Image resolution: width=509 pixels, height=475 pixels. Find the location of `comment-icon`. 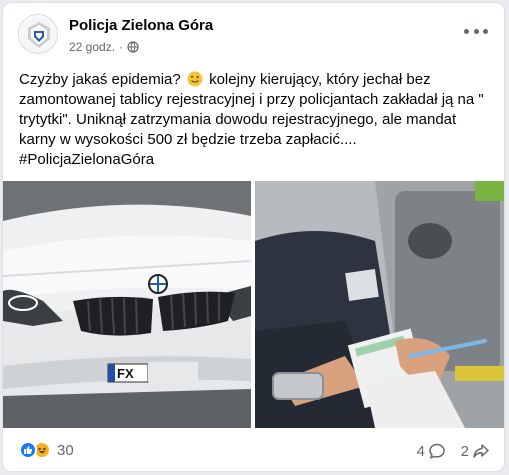

comment-icon is located at coordinates (437, 451).